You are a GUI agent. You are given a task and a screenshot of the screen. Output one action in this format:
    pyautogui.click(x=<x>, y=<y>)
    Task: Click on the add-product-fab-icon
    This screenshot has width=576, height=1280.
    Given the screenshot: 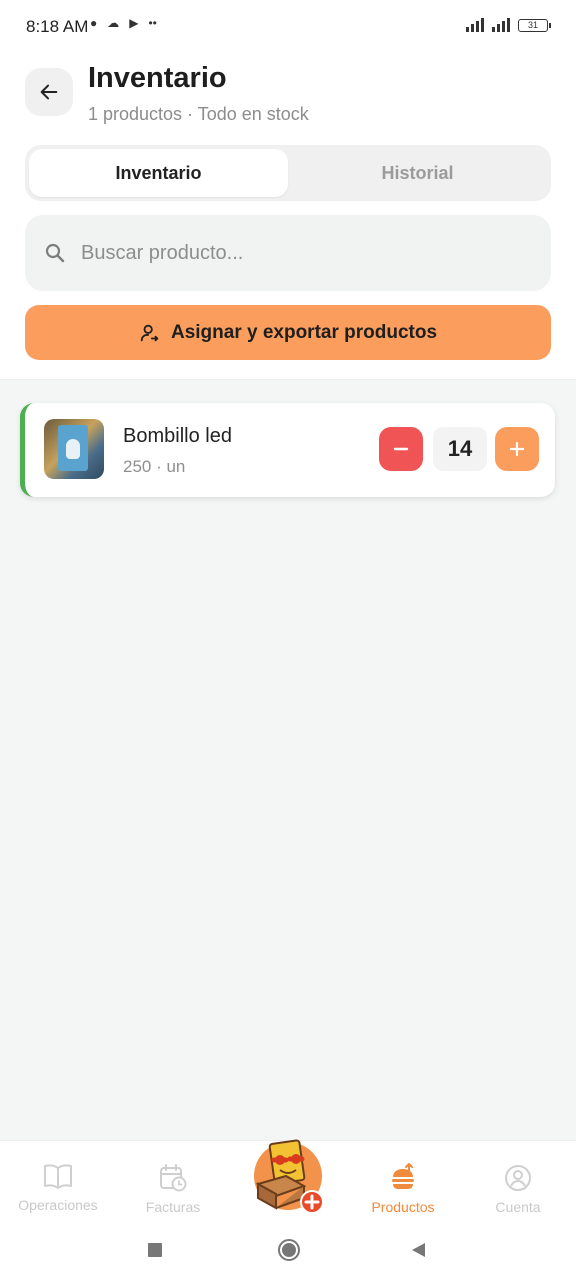 What is the action you would take?
    pyautogui.click(x=289, y=1176)
    